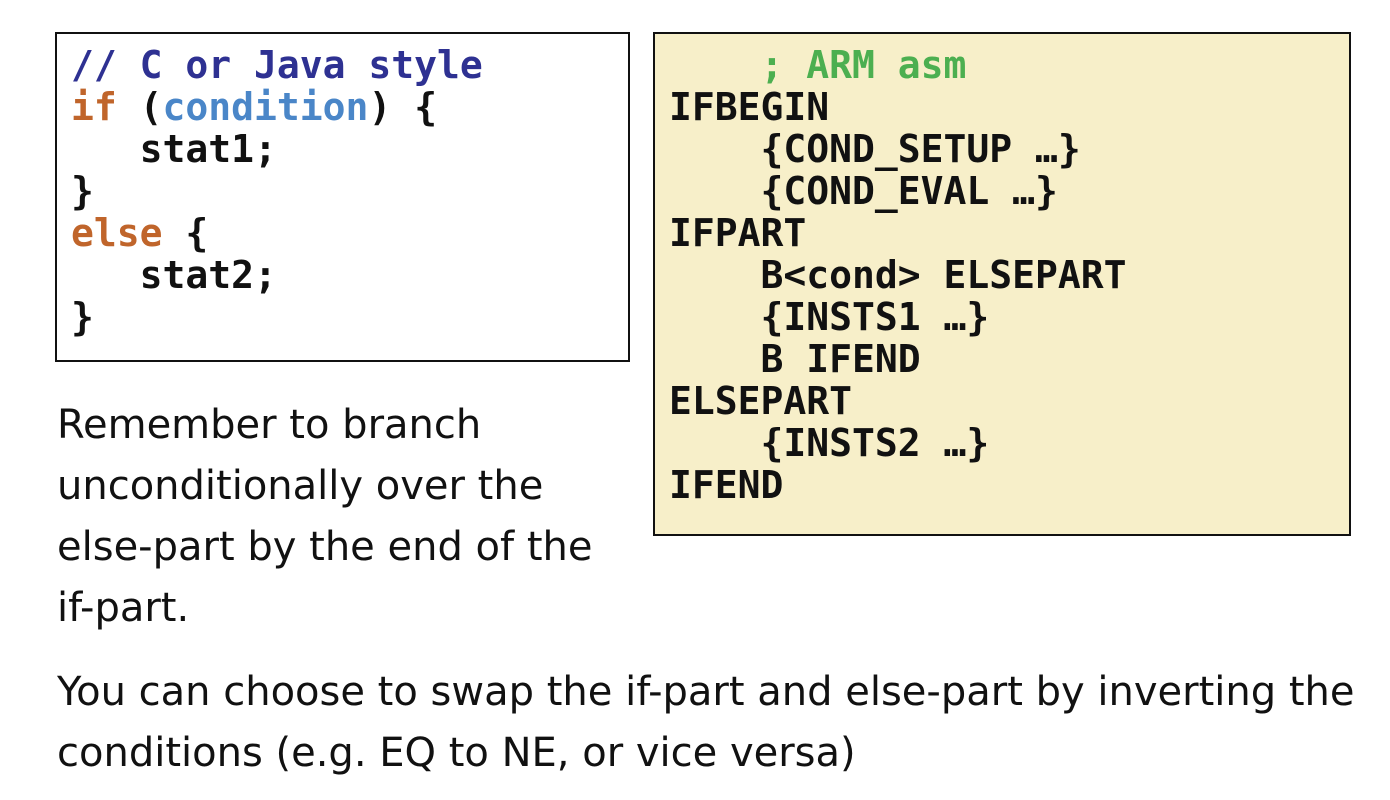 The height and width of the screenshot is (800, 1390). Describe the element at coordinates (749, 107) in the screenshot. I see `asm-line: IFBEGIN` at that location.